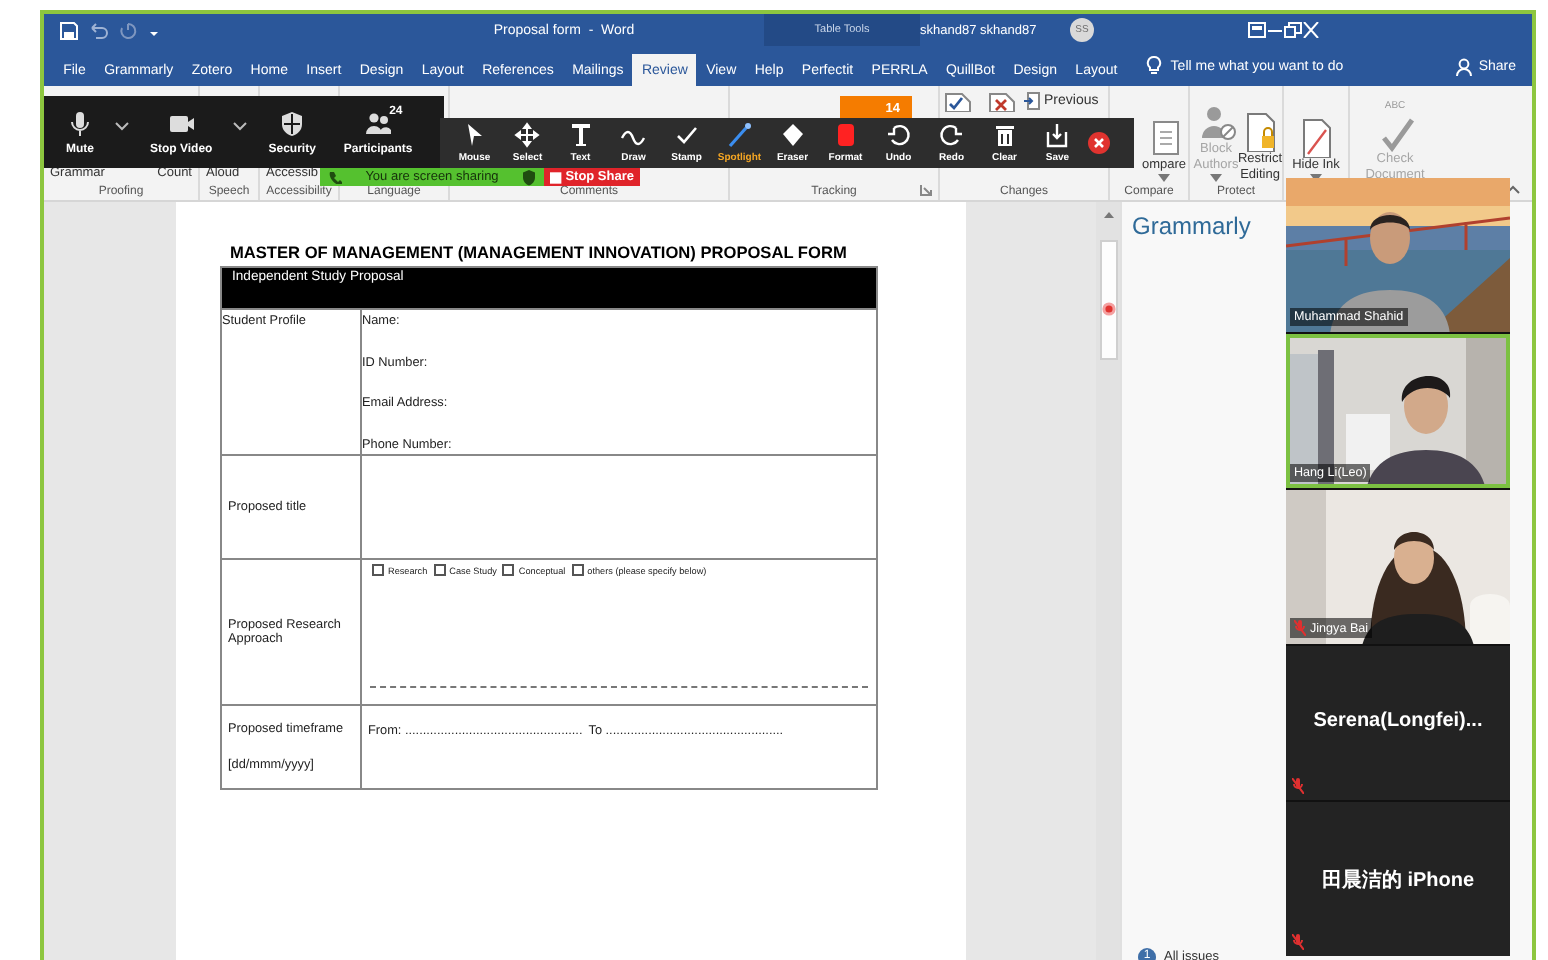 This screenshot has height=960, width=1548. I want to click on form-heading: MASTER OF MANAGEMENT (MANAGEMENT INNOVATION) PROPOSAL FORM, so click(539, 252).